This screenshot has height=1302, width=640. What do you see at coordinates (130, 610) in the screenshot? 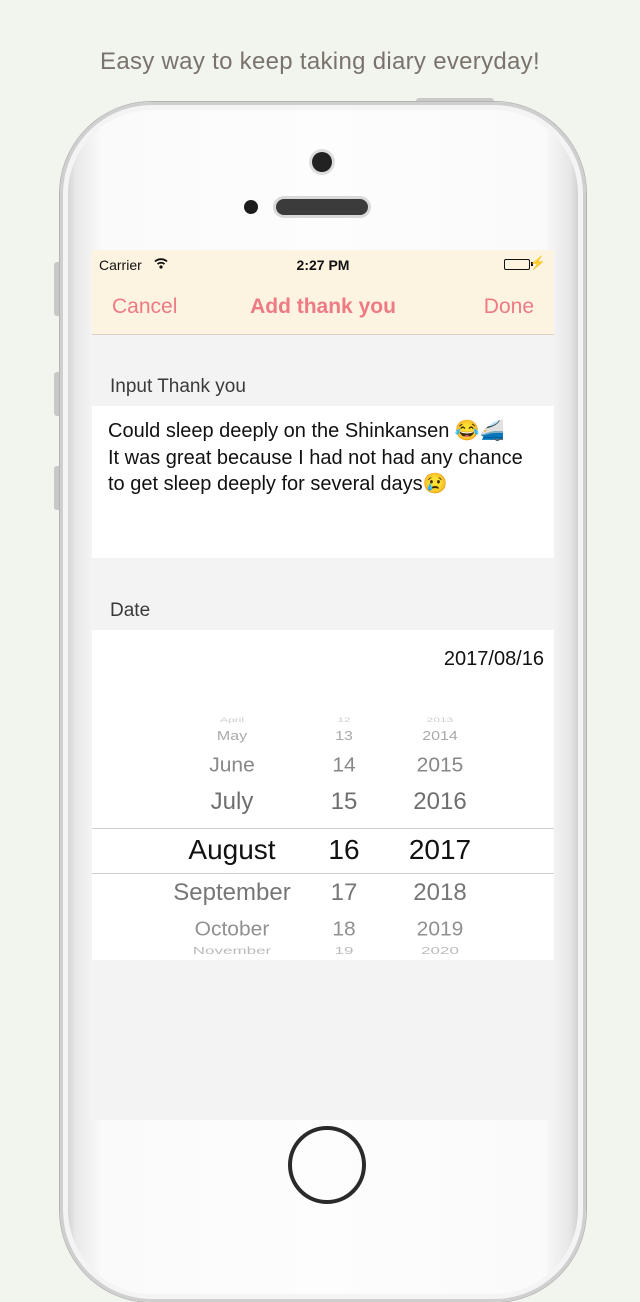
I see `date-section-label: Date` at bounding box center [130, 610].